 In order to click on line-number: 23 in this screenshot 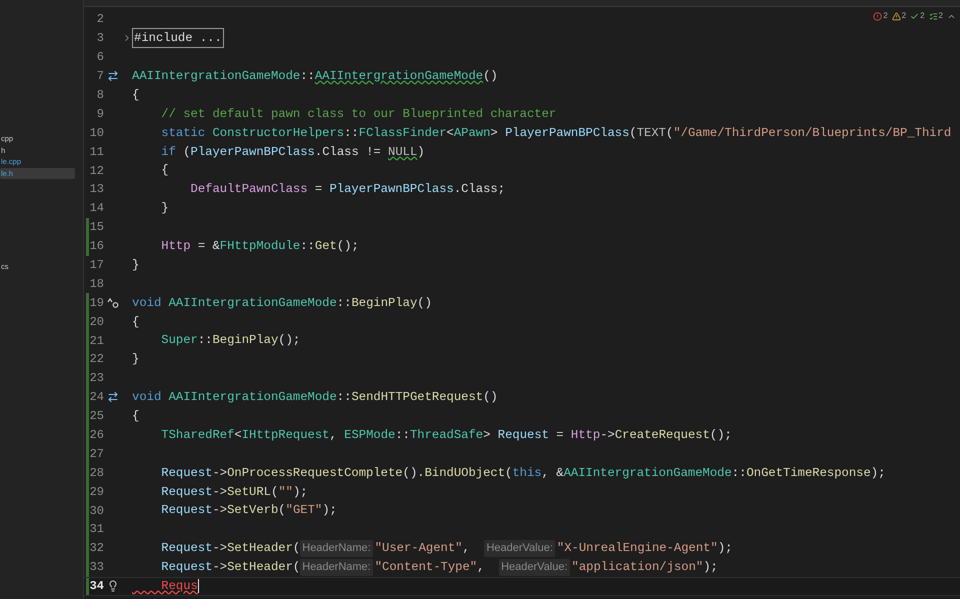, I will do `click(96, 379)`.